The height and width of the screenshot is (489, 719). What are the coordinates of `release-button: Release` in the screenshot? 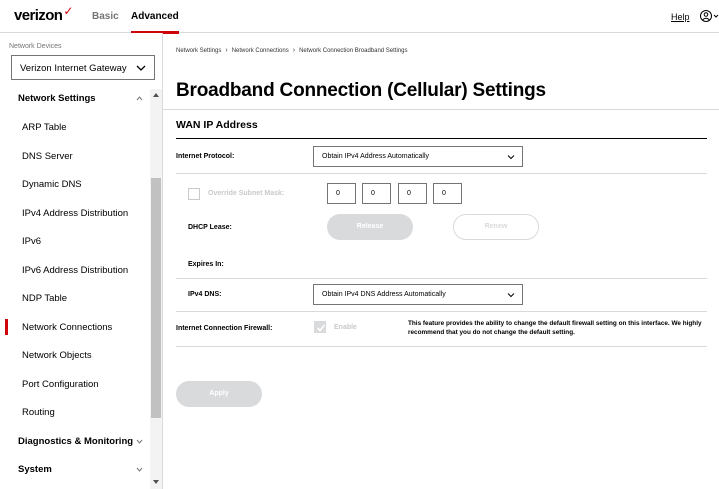 It's located at (370, 227).